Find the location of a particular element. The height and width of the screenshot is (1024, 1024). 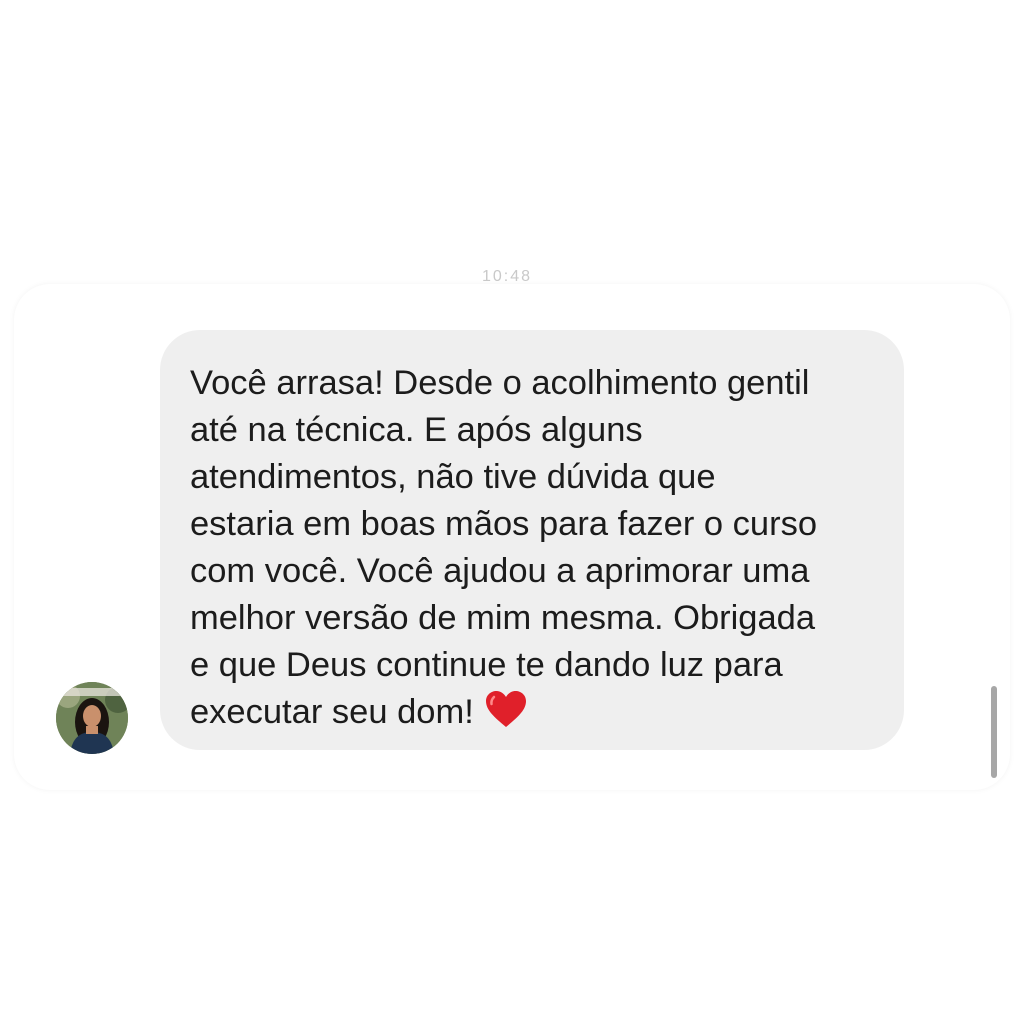

avatar-photo is located at coordinates (92, 718).